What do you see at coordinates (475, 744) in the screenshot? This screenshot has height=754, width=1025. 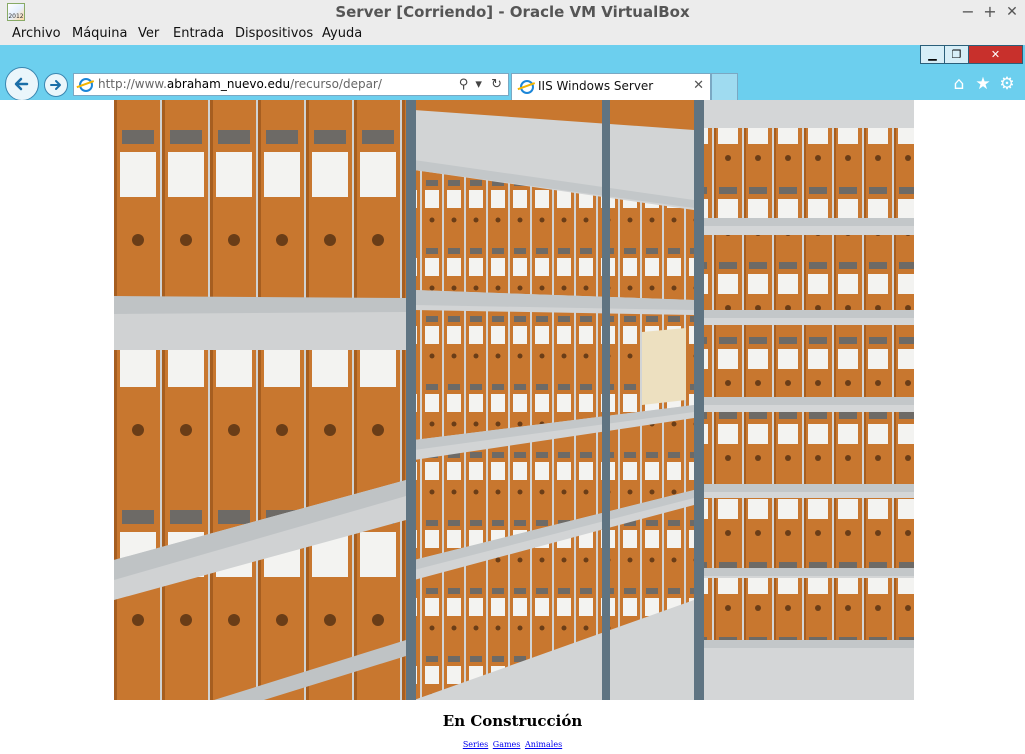 I see `link-series: Series` at bounding box center [475, 744].